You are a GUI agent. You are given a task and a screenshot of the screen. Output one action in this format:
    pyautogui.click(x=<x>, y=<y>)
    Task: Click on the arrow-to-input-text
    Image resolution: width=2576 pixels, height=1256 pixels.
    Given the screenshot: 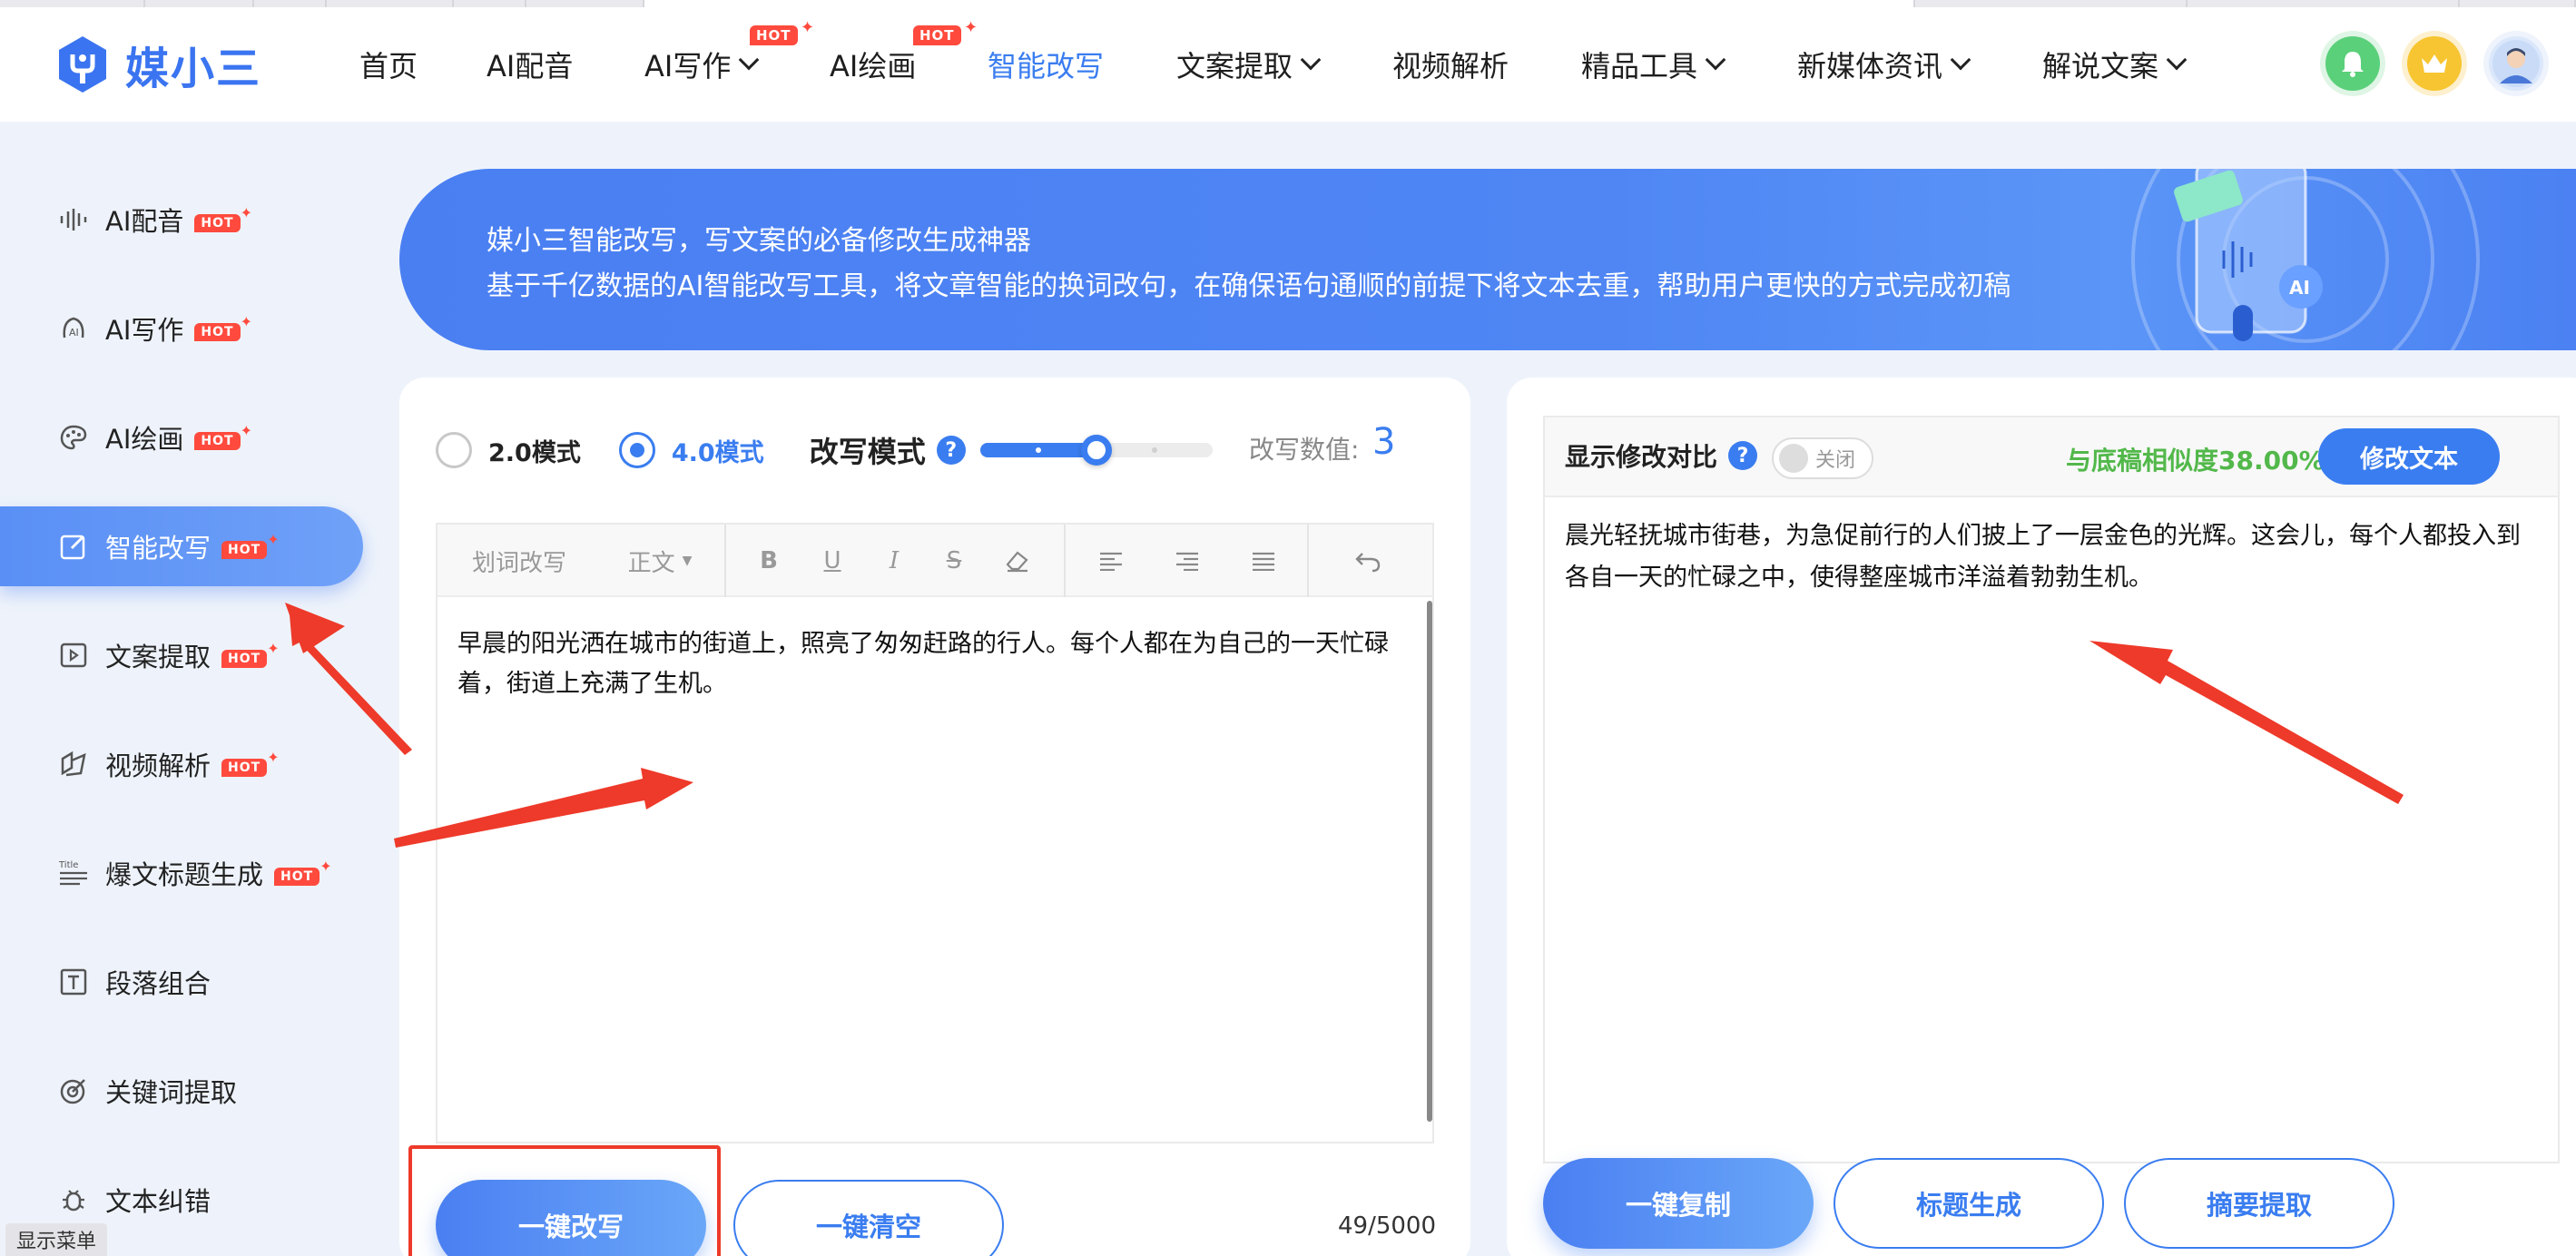 What is the action you would take?
    pyautogui.click(x=543, y=808)
    